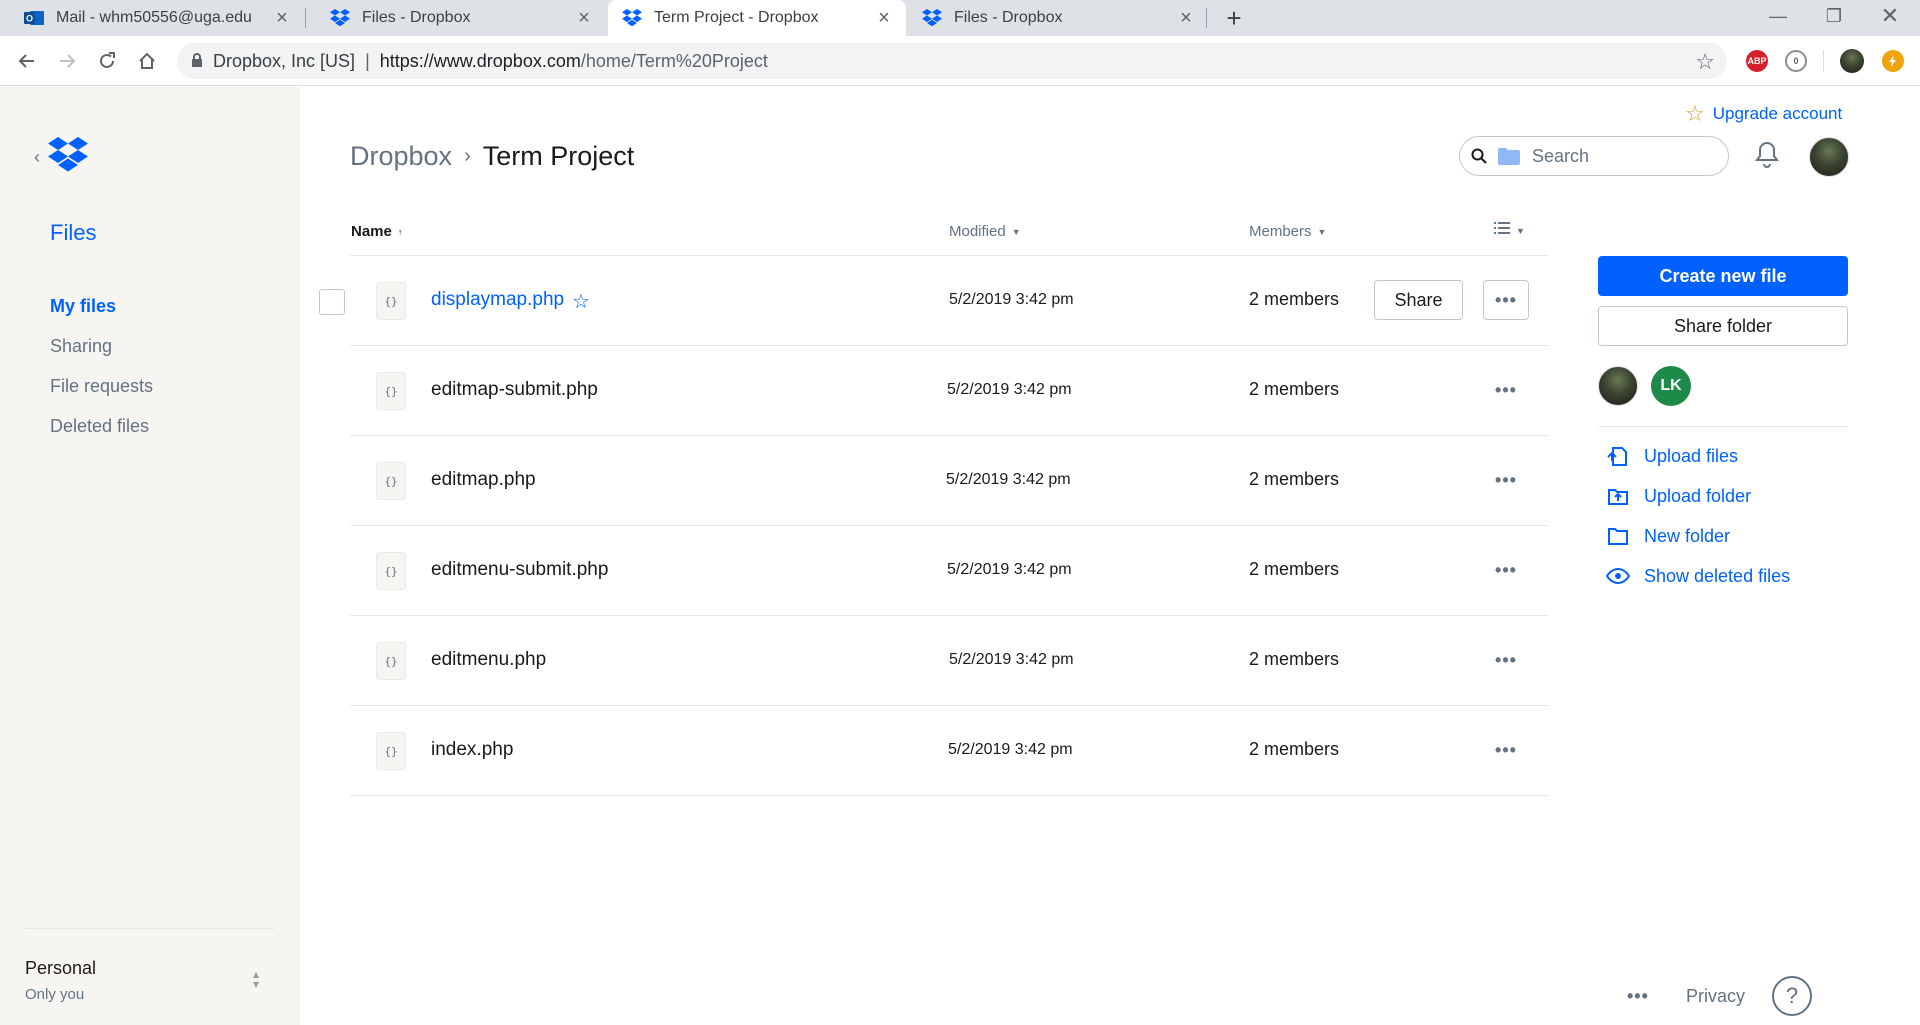  What do you see at coordinates (1893, 61) in the screenshot?
I see `extension-orange-icon` at bounding box center [1893, 61].